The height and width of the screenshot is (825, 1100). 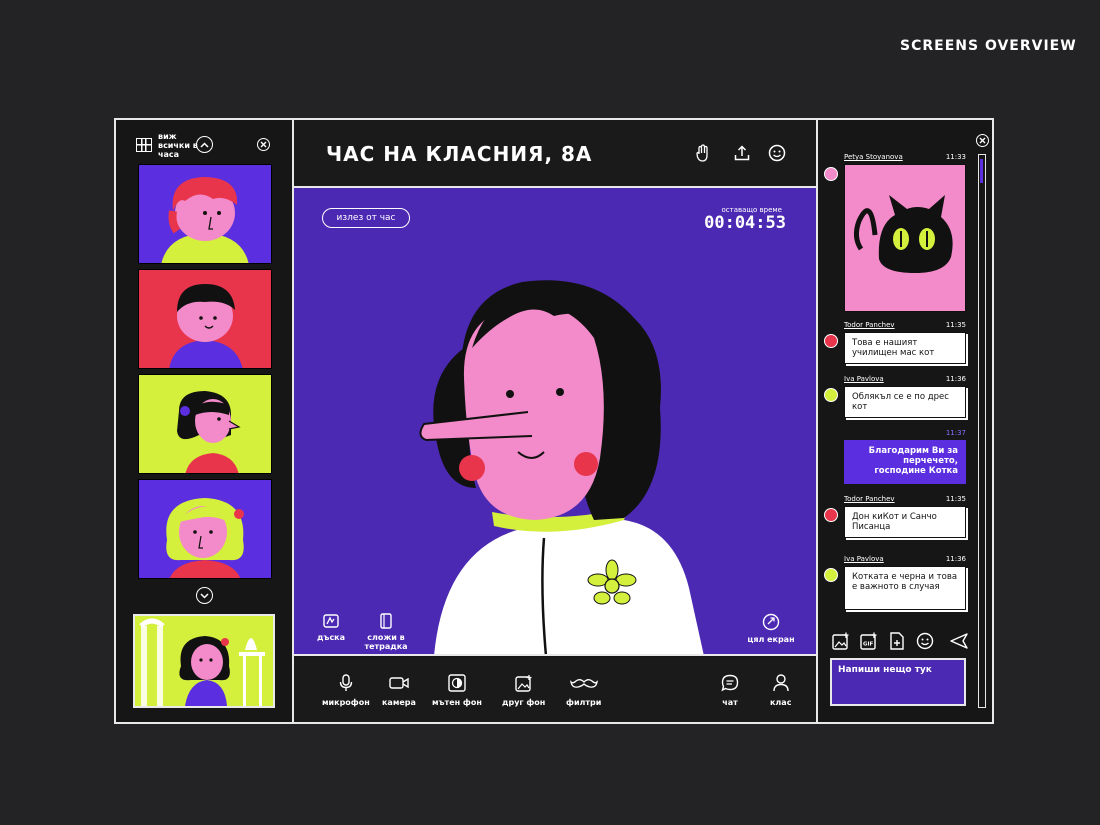 I want to click on emoji-picker-icon, so click(x=925, y=641).